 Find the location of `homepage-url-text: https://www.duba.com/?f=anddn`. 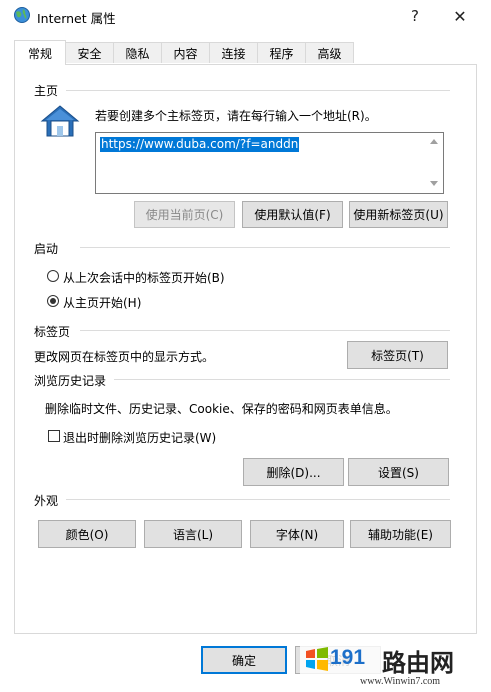

homepage-url-text: https://www.duba.com/?f=anddn is located at coordinates (200, 144).